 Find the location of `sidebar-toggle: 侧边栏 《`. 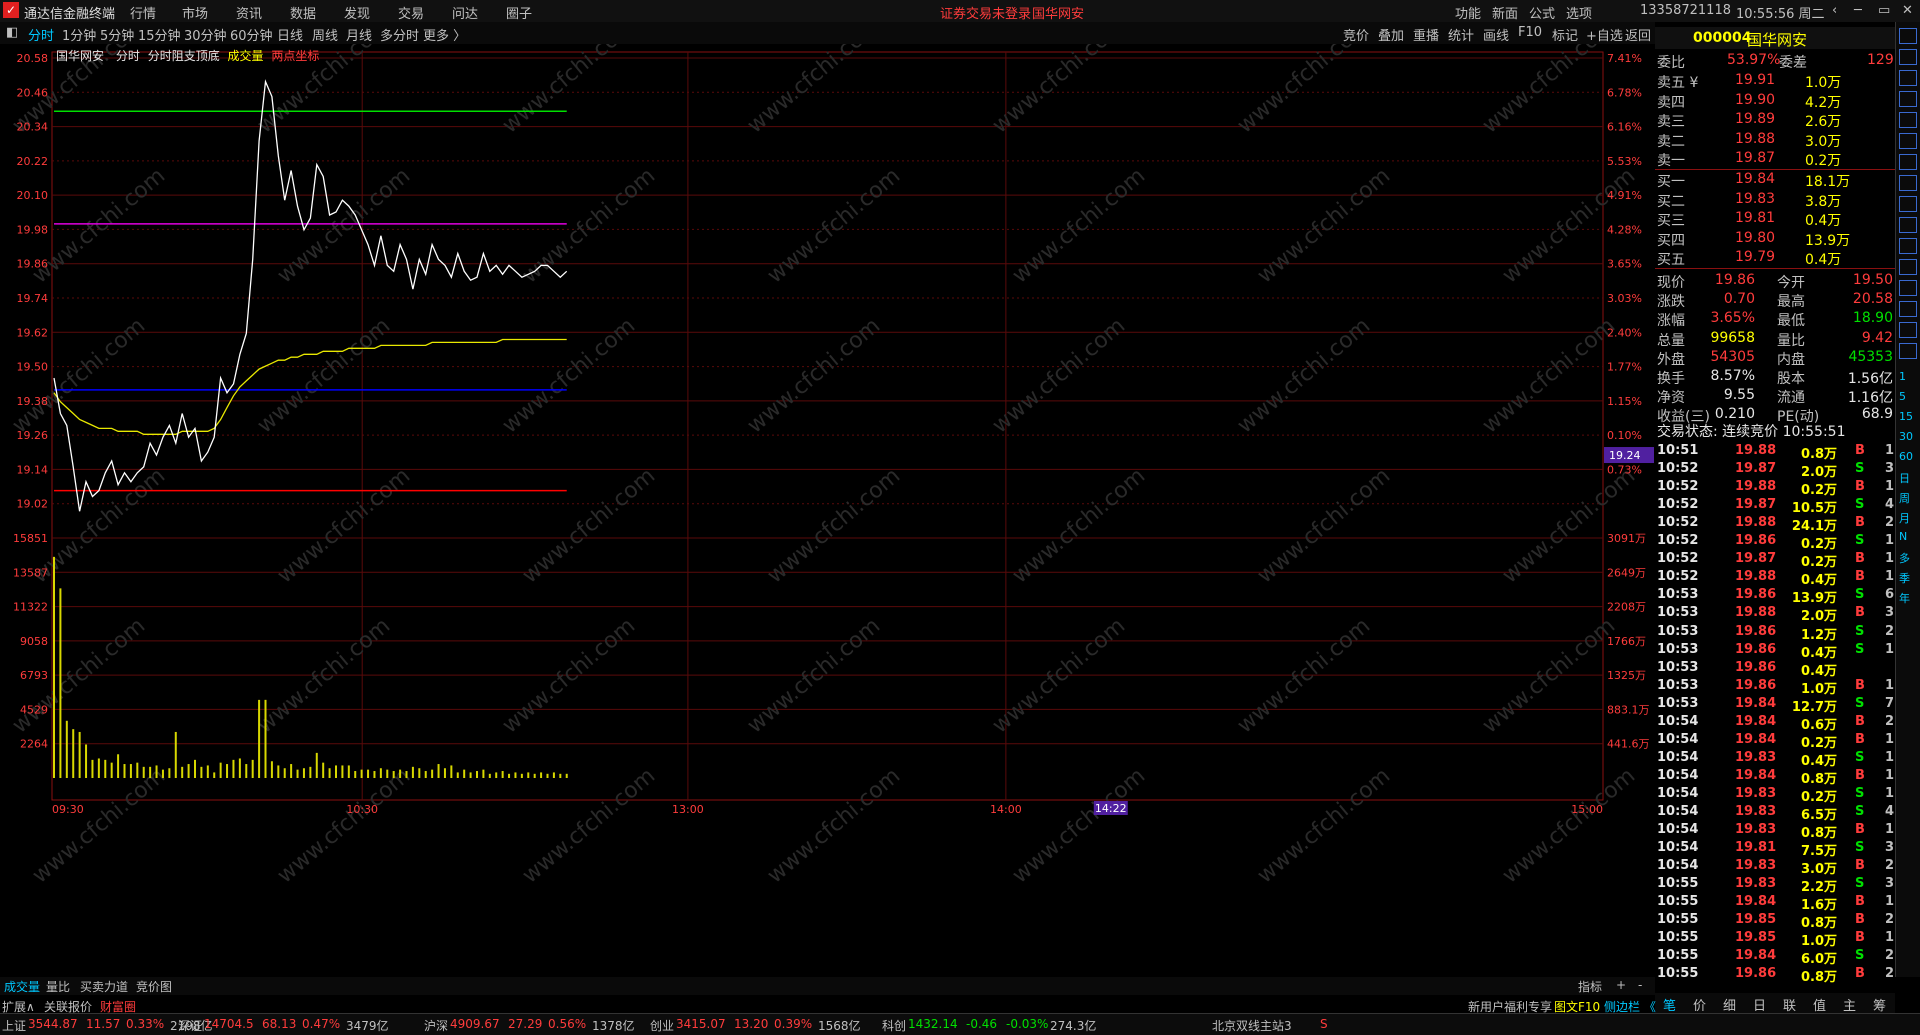

sidebar-toggle: 侧边栏 《 is located at coordinates (1630, 1006).